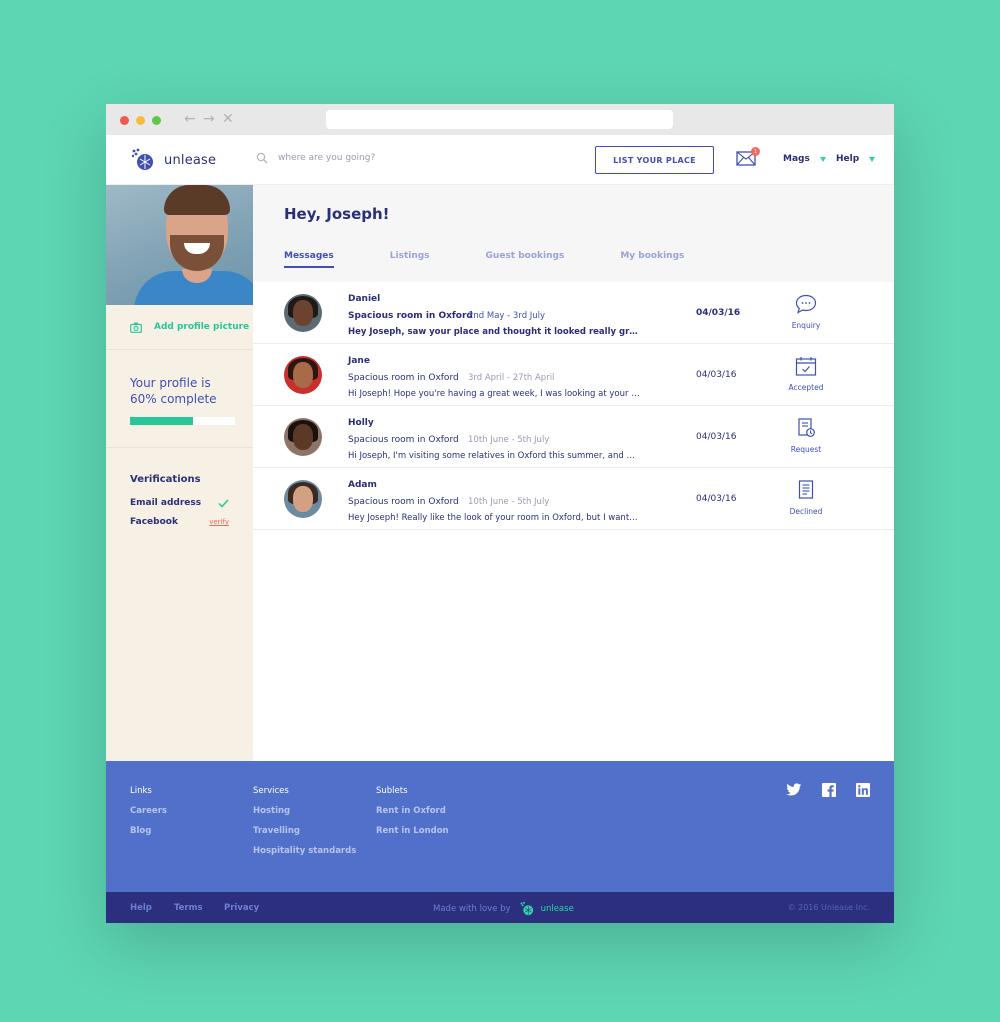 The height and width of the screenshot is (1022, 1000). What do you see at coordinates (848, 159) in the screenshot?
I see `help-menu-label: Help` at bounding box center [848, 159].